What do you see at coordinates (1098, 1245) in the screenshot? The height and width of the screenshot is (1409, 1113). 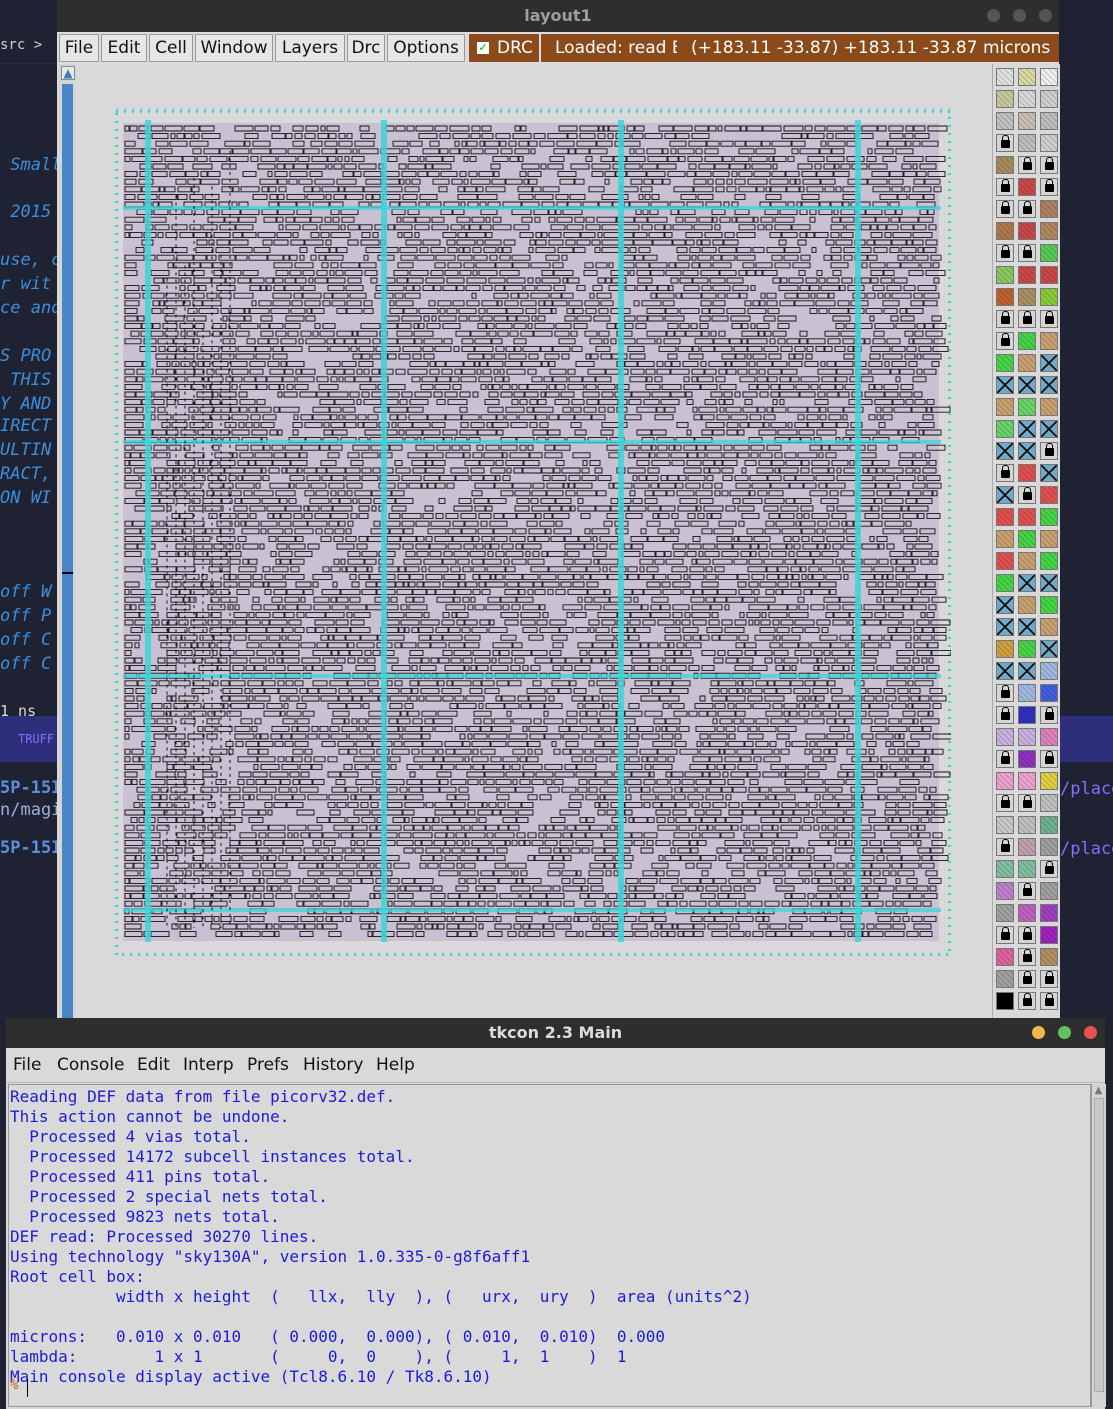 I see `tkcon-scrollbar: ▲` at bounding box center [1098, 1245].